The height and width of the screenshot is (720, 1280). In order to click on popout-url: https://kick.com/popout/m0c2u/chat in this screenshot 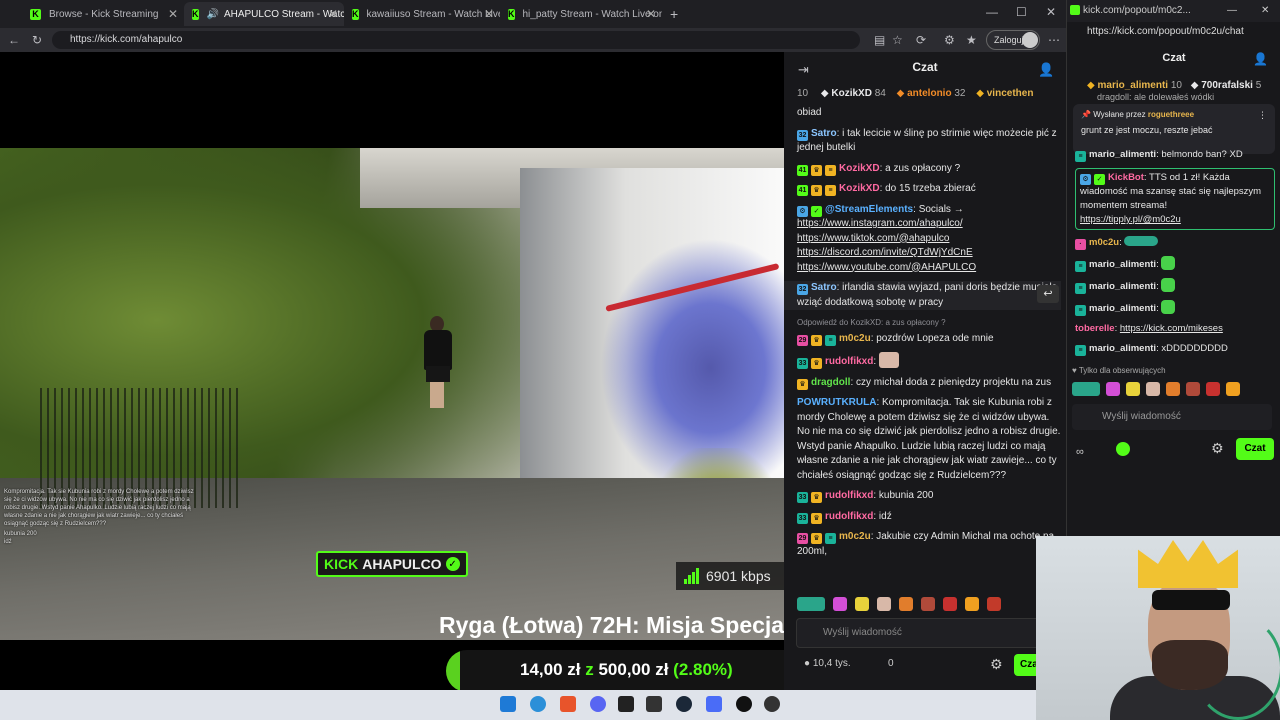, I will do `click(1174, 32)`.